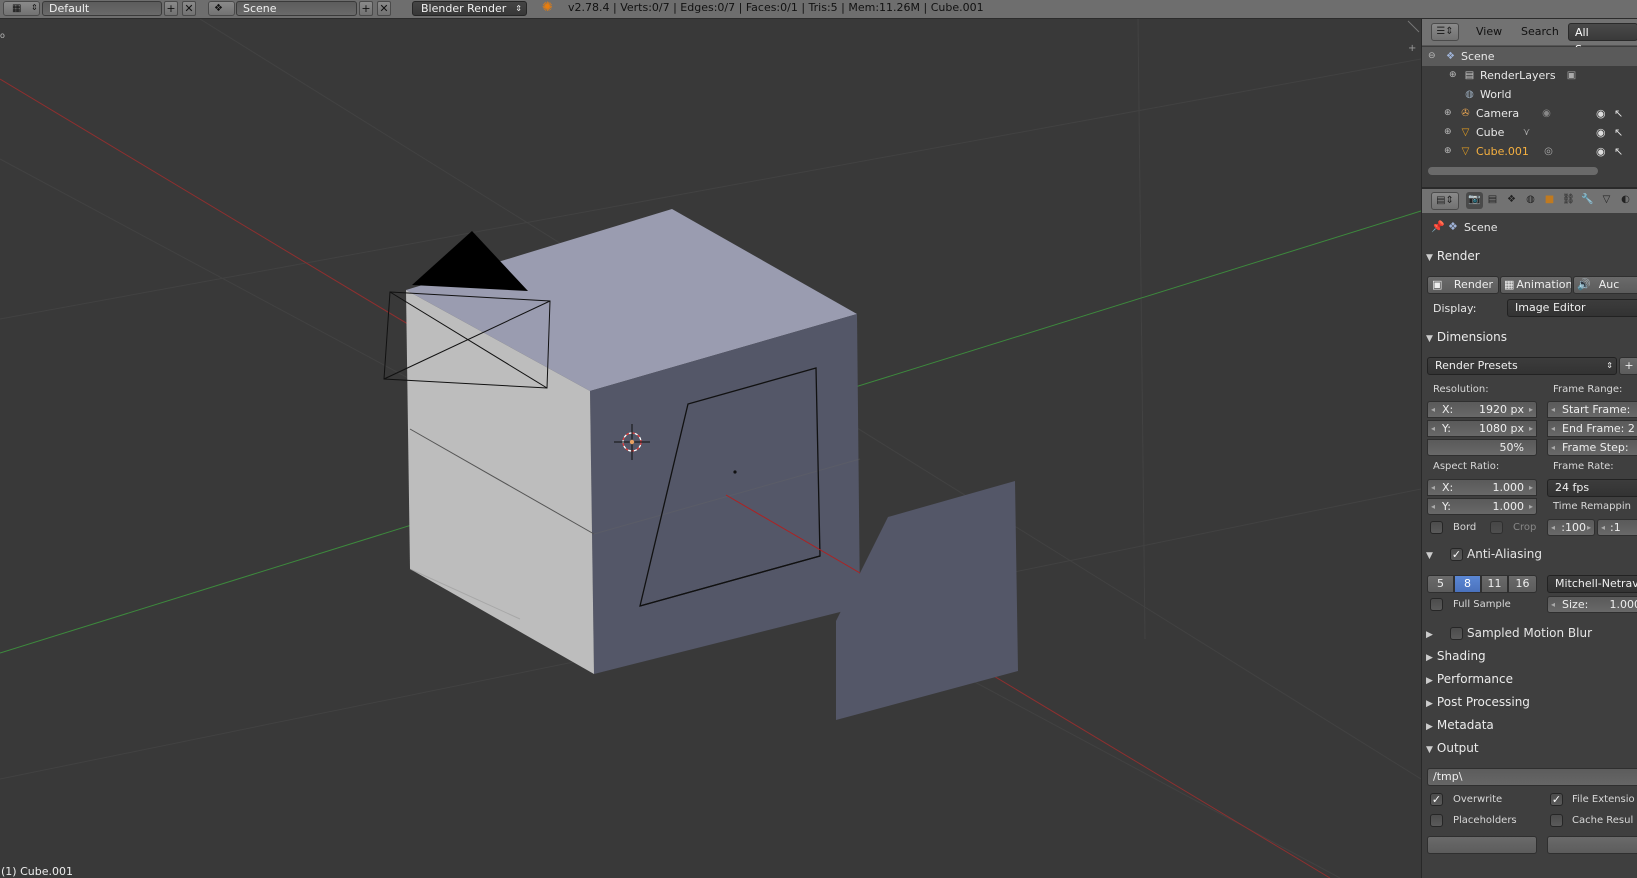  What do you see at coordinates (1511, 447) in the screenshot?
I see `field-value: 50%` at bounding box center [1511, 447].